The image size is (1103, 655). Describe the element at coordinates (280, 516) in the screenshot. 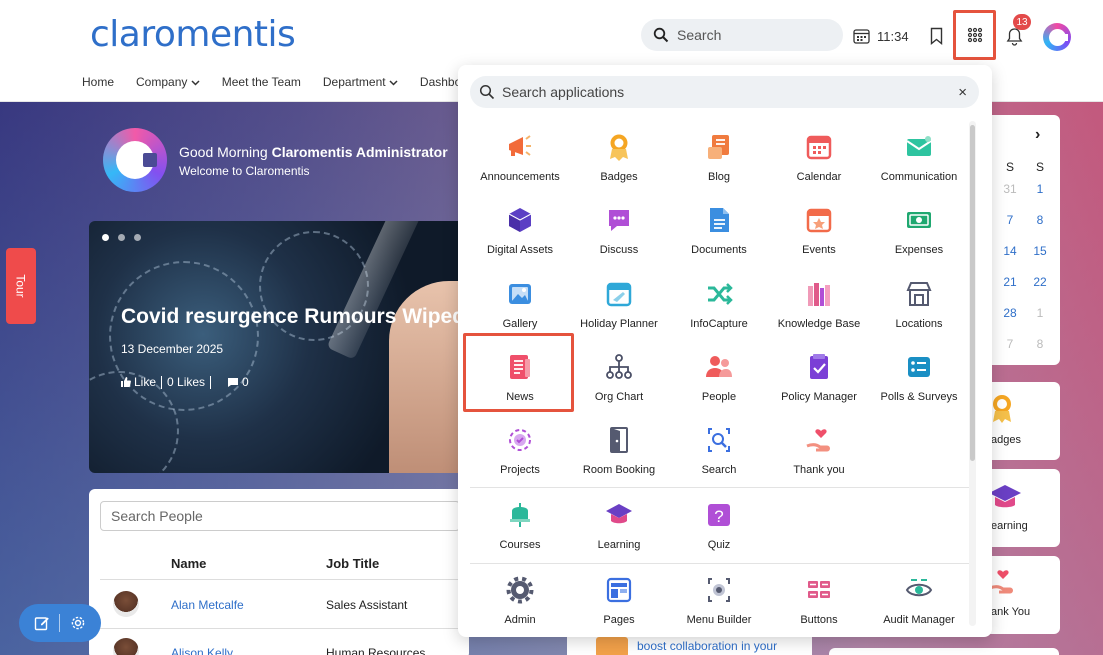

I see `people-search-input: Search People` at that location.